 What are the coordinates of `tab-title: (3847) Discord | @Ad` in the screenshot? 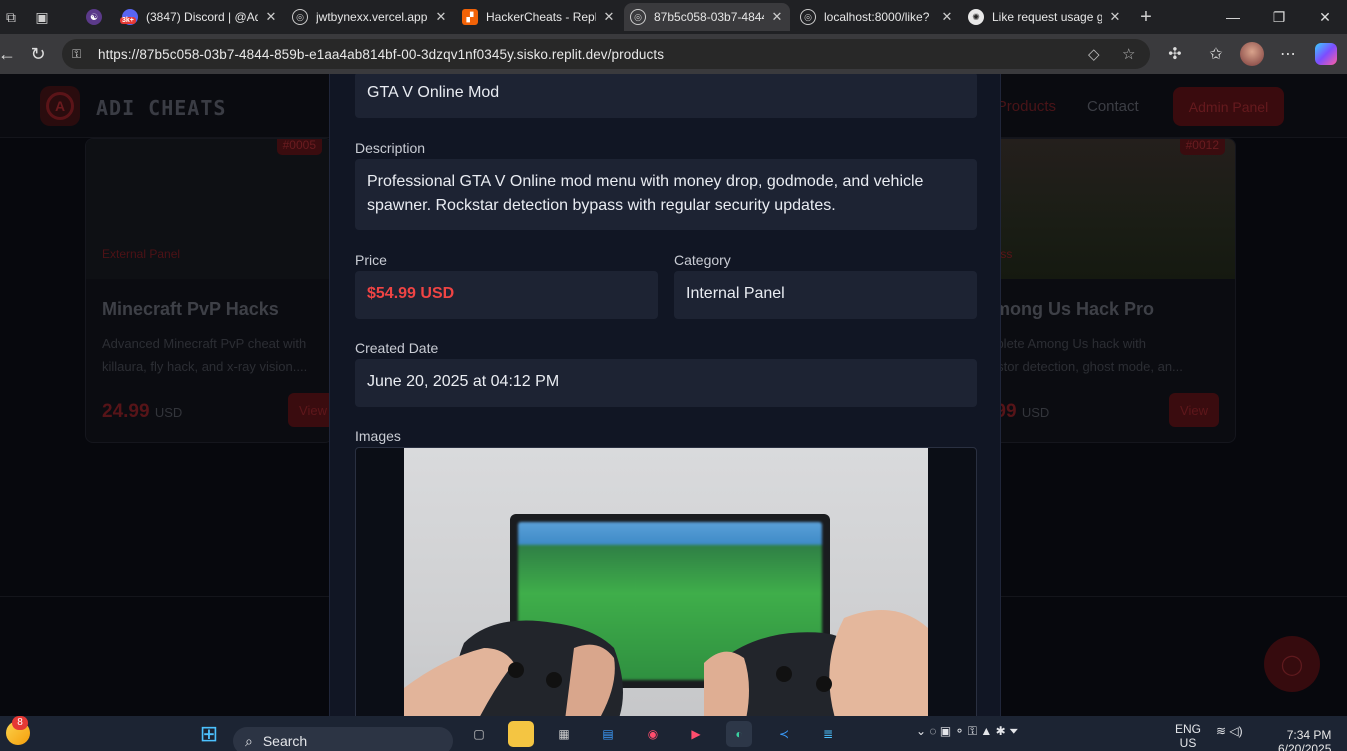 It's located at (202, 17).